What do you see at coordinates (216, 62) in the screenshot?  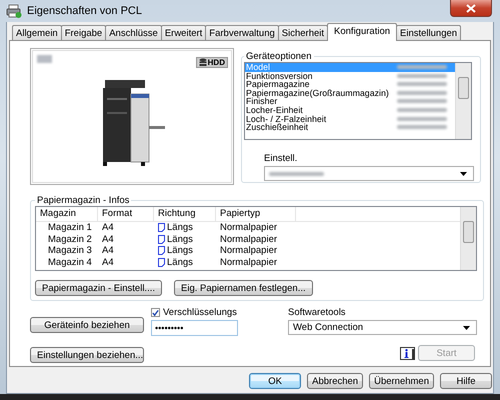 I see `badge-label: HDD` at bounding box center [216, 62].